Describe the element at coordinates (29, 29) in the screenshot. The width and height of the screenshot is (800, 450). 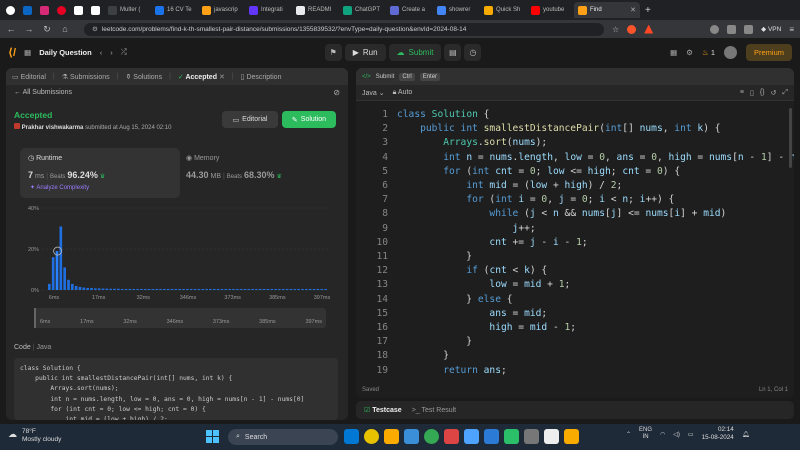
I see `forward-icon: →` at that location.